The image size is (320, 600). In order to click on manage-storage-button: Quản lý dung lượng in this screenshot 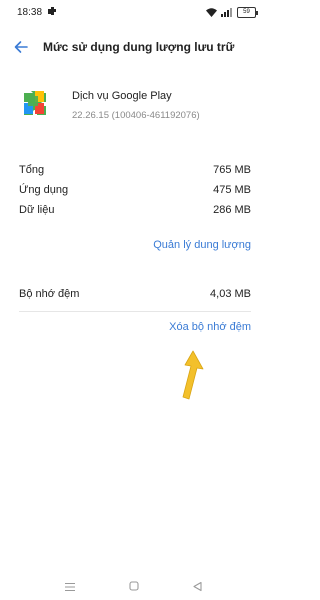, I will do `click(202, 245)`.